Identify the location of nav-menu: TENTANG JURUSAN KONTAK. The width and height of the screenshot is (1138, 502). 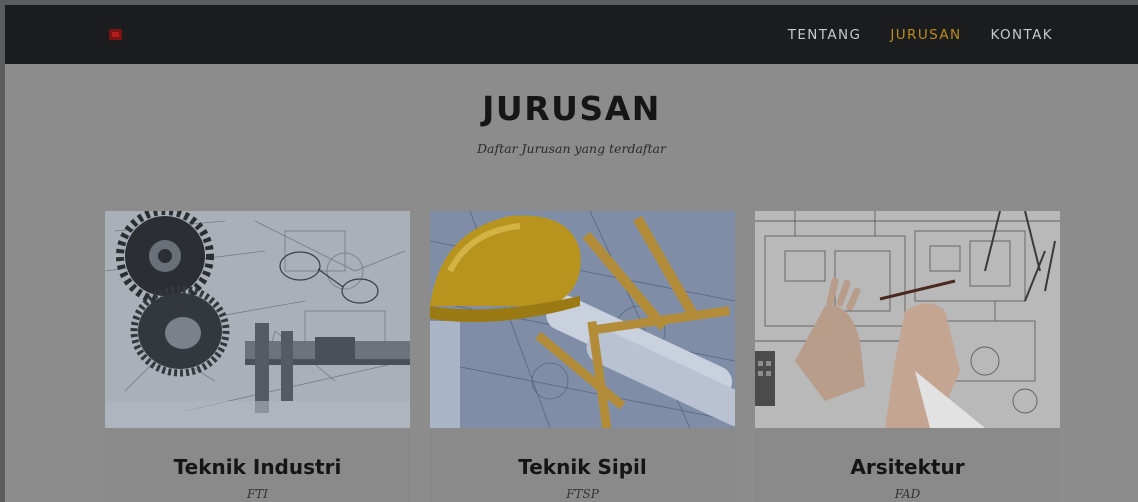
(920, 34).